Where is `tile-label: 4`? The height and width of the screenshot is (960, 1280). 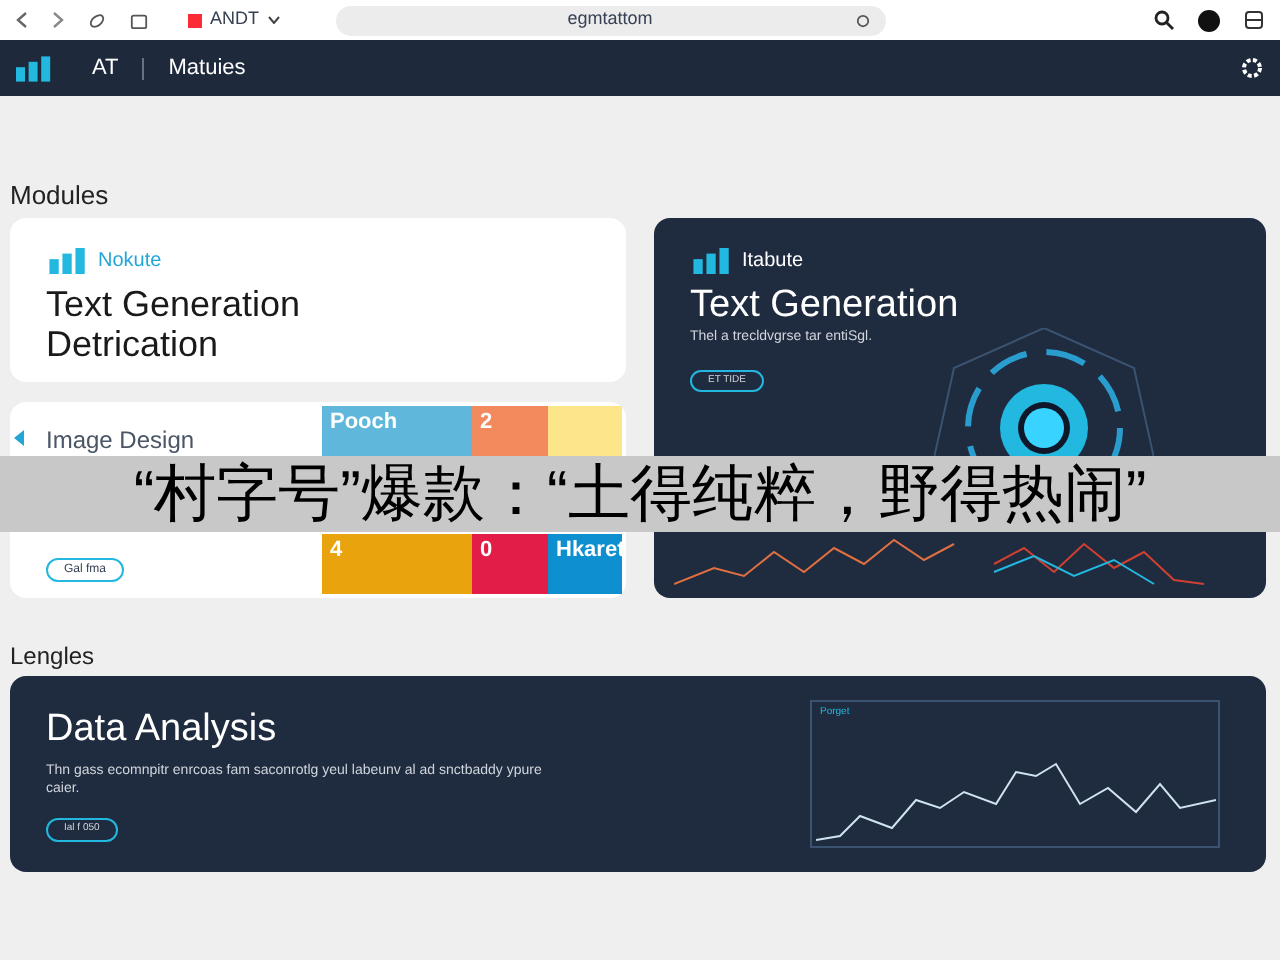 tile-label: 4 is located at coordinates (336, 551).